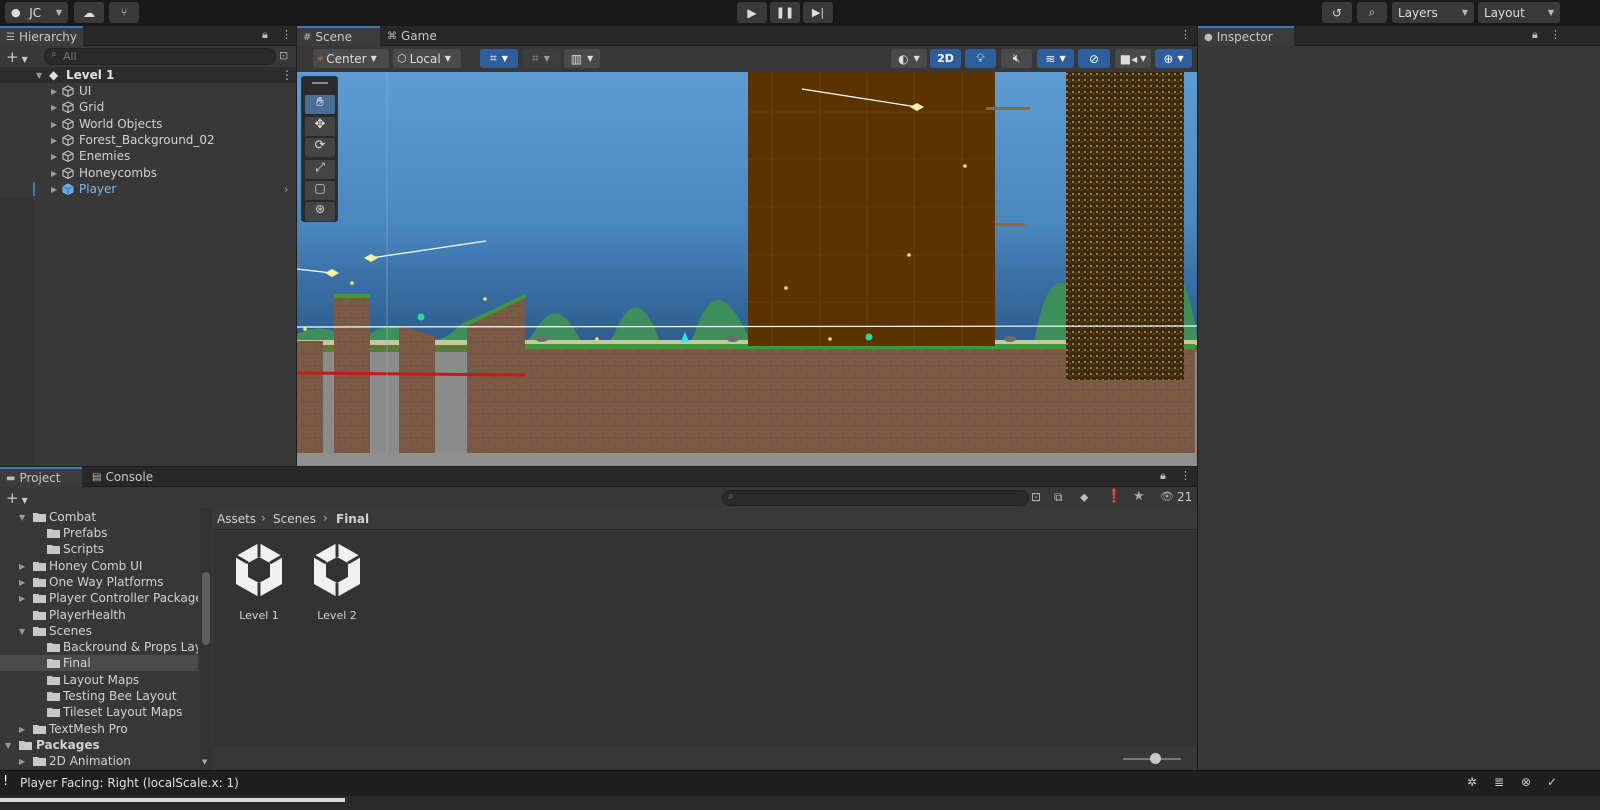 This screenshot has width=1600, height=810. What do you see at coordinates (259, 582) in the screenshot?
I see `scene-asset-level-1: Level 1` at bounding box center [259, 582].